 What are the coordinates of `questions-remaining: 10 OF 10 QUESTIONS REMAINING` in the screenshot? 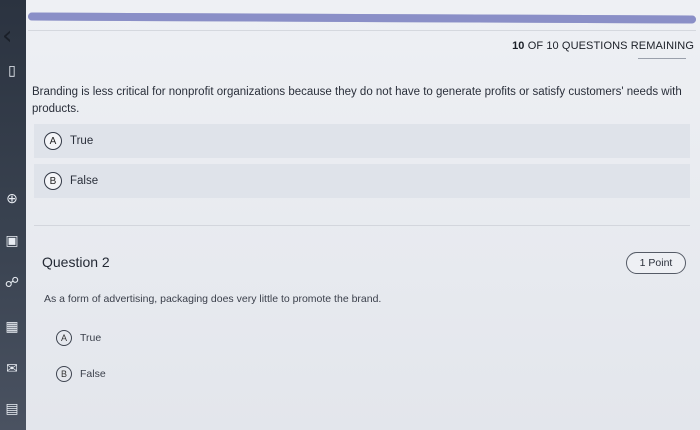 It's located at (603, 46).